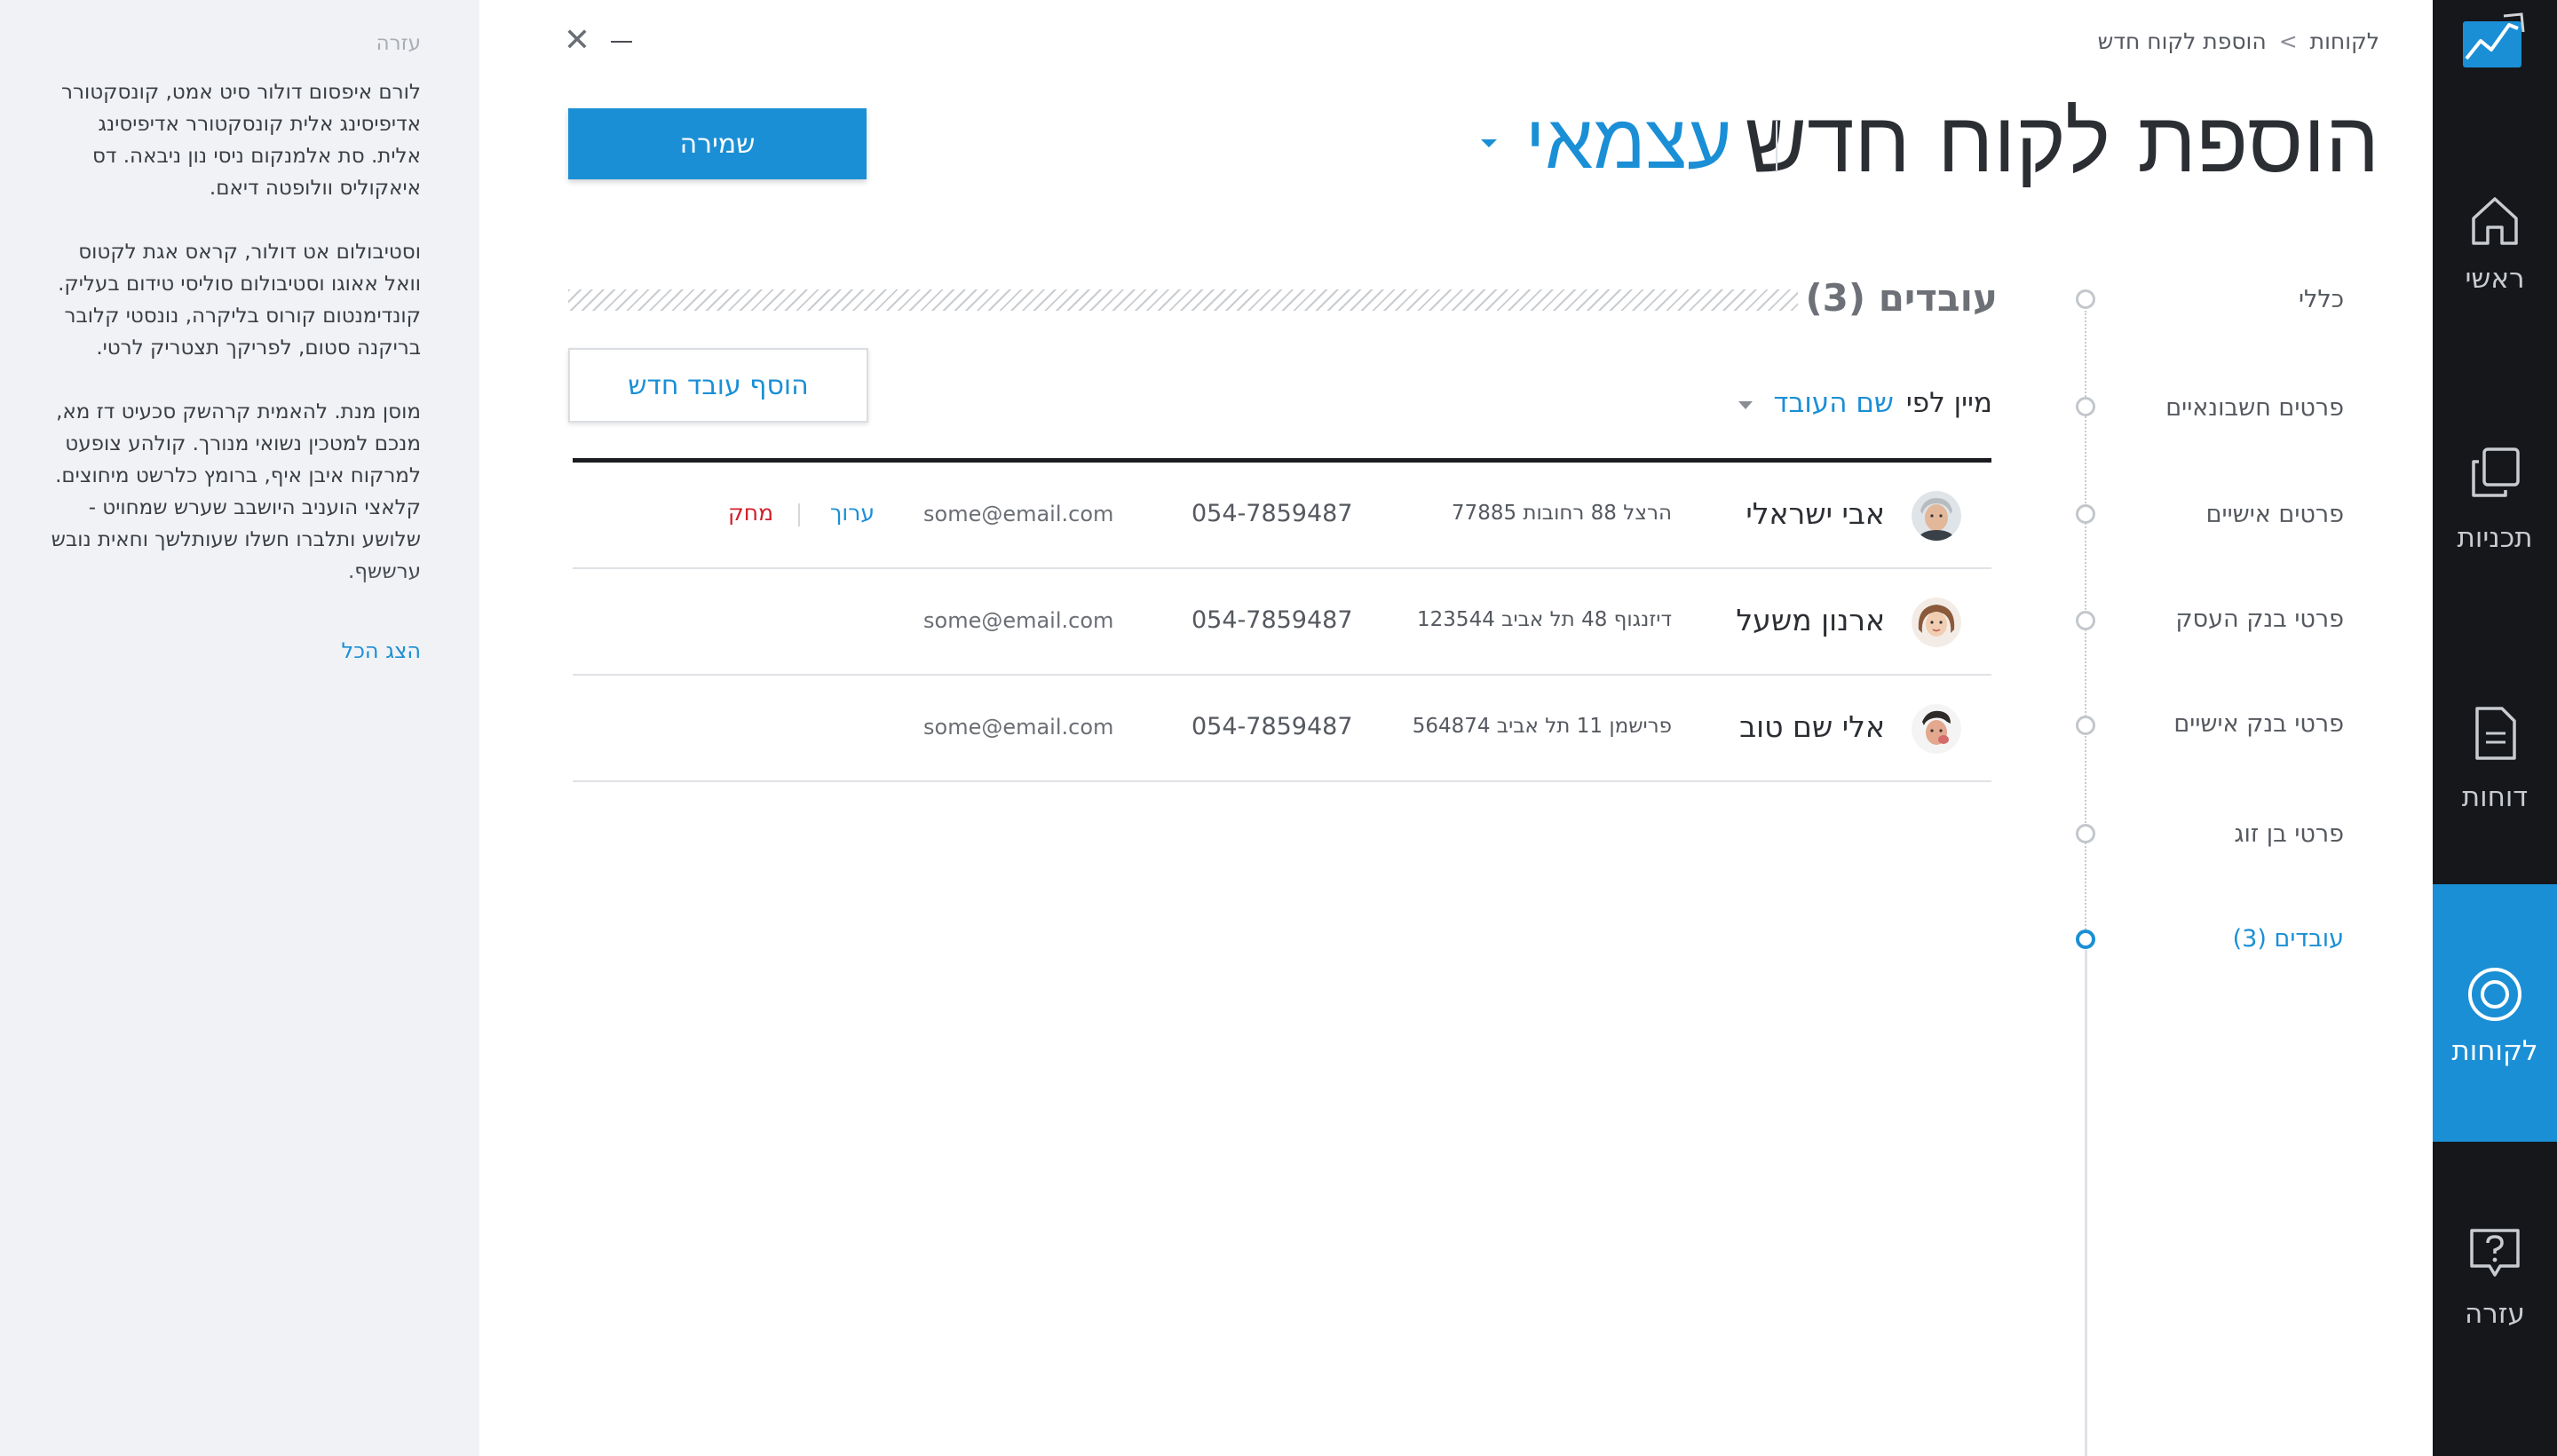 The image size is (2557, 1456). What do you see at coordinates (1810, 620) in the screenshot?
I see `employee-name: ארנון משעל` at bounding box center [1810, 620].